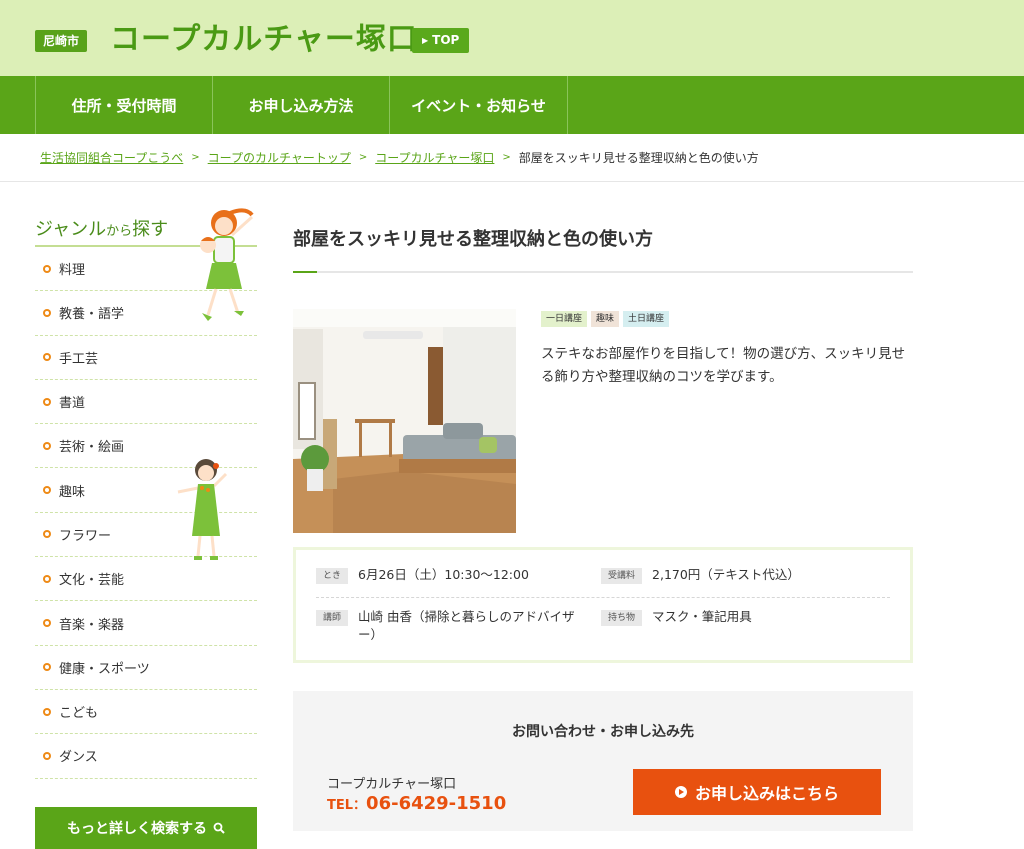 Image resolution: width=1024 pixels, height=849 pixels. What do you see at coordinates (446, 40) in the screenshot?
I see `top-button-label: TOP` at bounding box center [446, 40].